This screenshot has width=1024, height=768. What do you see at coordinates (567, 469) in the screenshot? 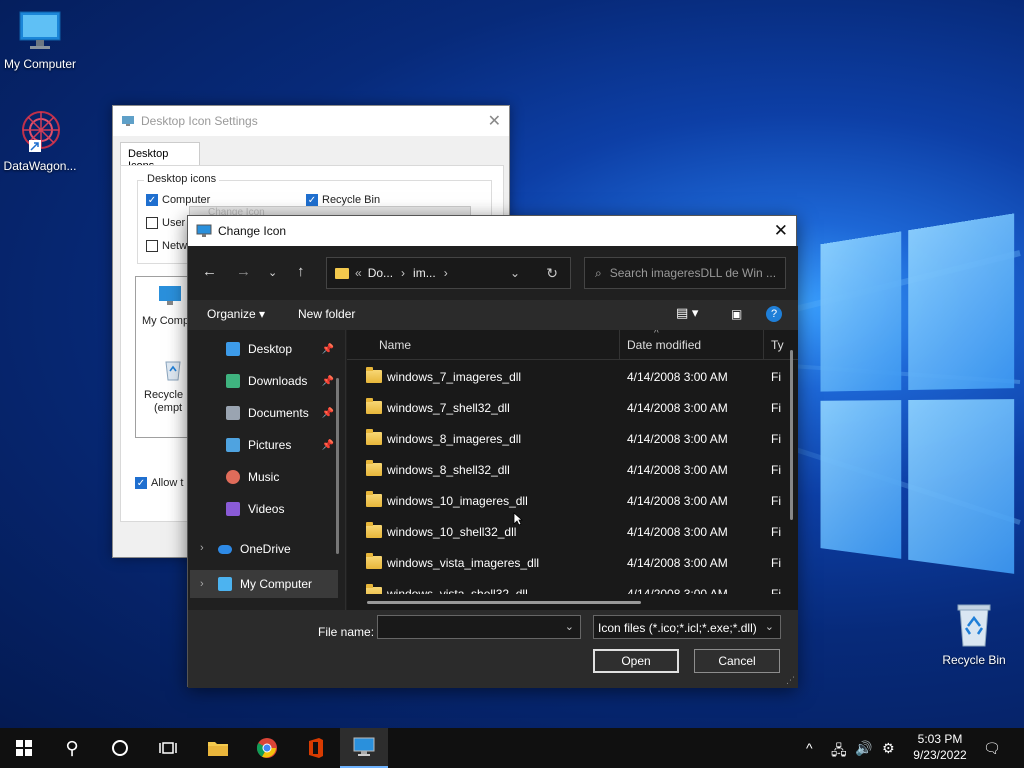
I see `file-row: windows_8_shell32_dll 4/14/2008 3:00 AM Fi` at bounding box center [567, 469].